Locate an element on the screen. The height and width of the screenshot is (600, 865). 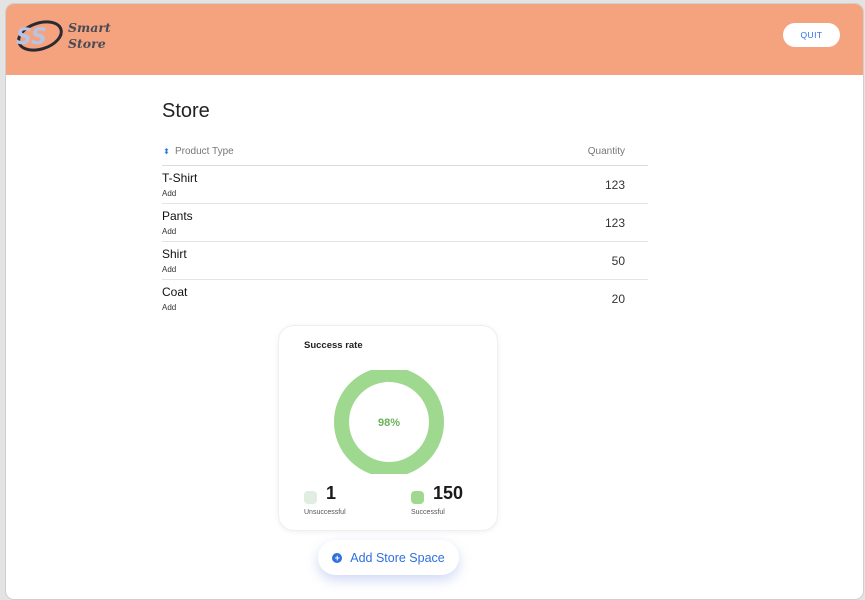
smart-store-logo-icon: SS is located at coordinates (39, 36).